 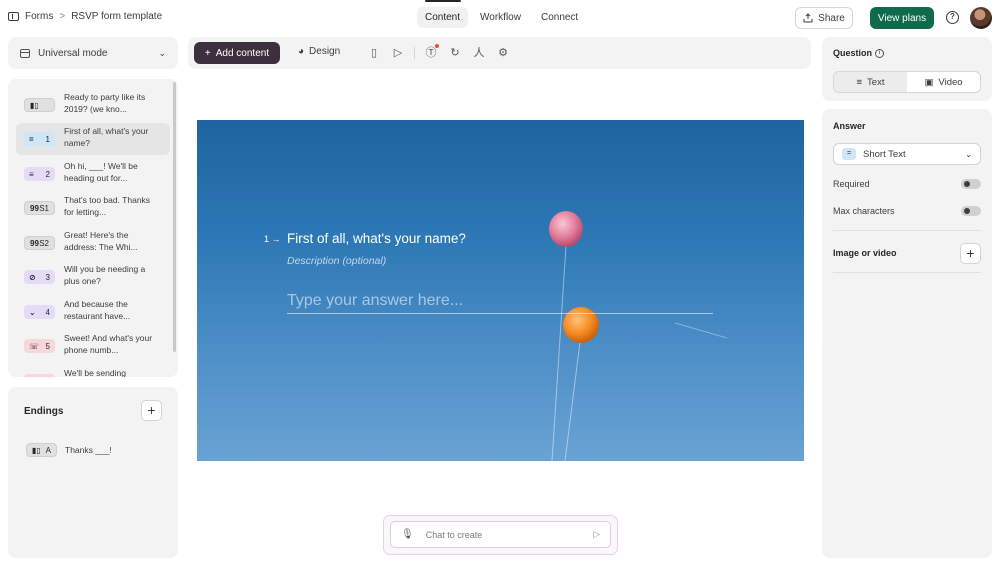 I want to click on share-icon, so click(x=808, y=18).